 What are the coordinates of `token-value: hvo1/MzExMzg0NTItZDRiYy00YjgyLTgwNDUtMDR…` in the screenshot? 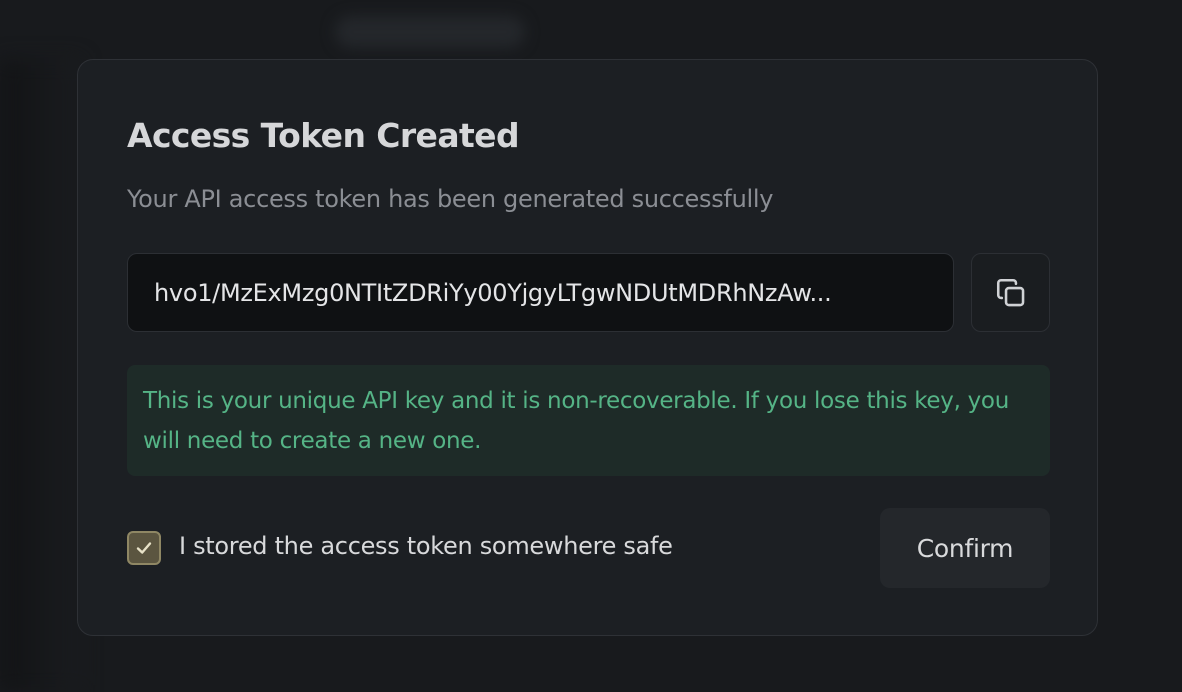 It's located at (540, 293).